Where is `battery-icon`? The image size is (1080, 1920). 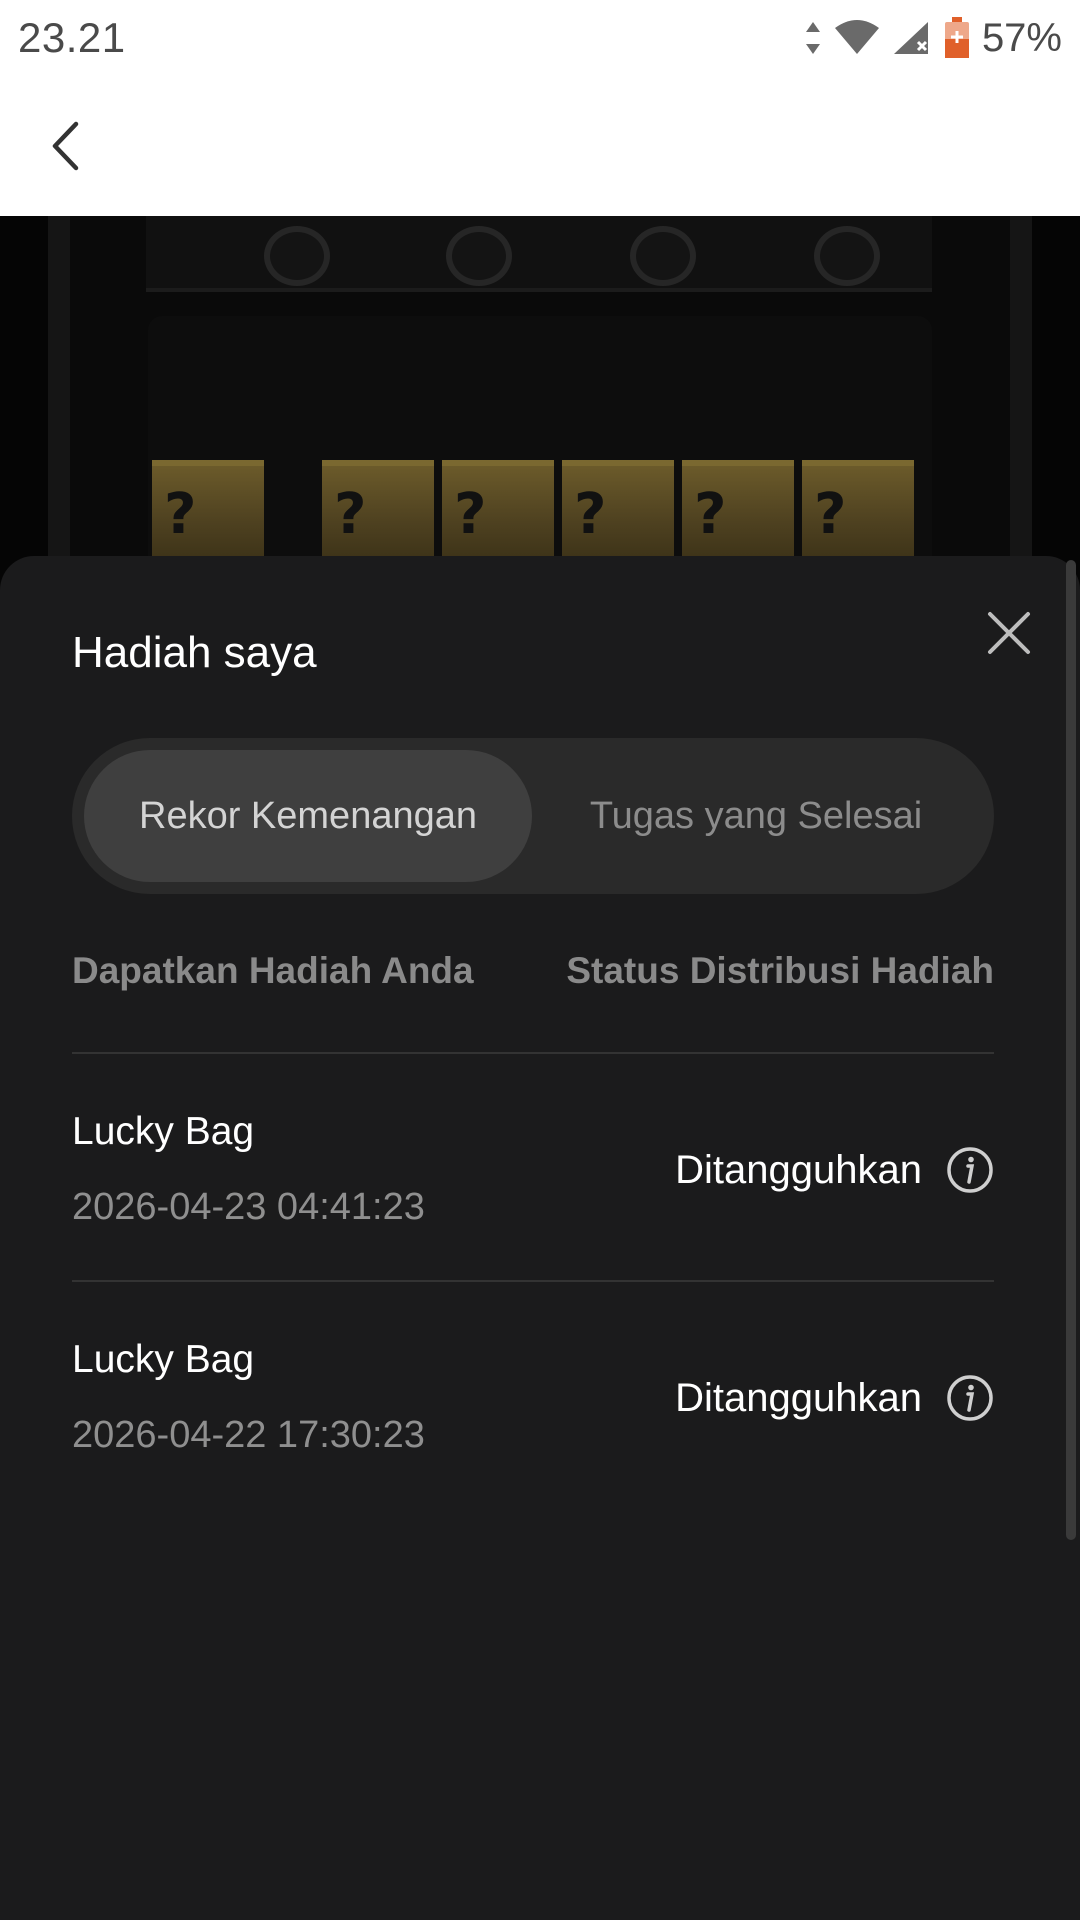
battery-icon is located at coordinates (957, 38).